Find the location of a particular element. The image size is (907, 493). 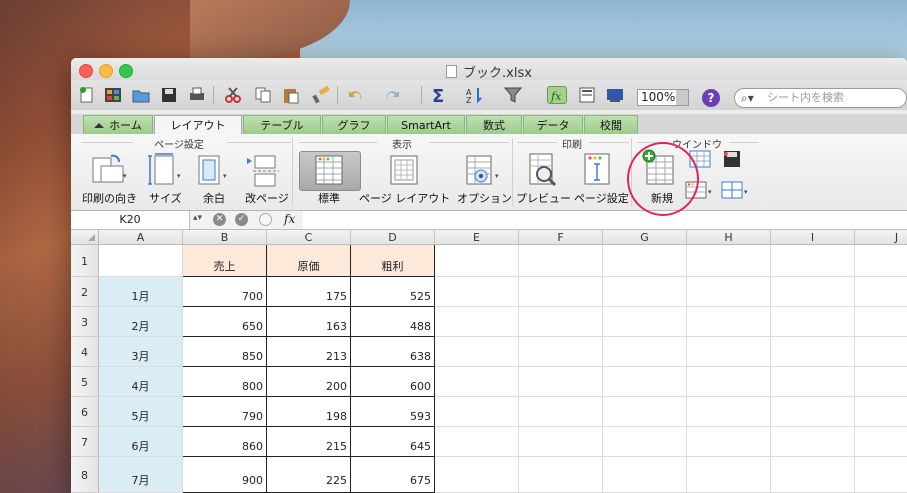

margins-icon: ▾ is located at coordinates (213, 170).